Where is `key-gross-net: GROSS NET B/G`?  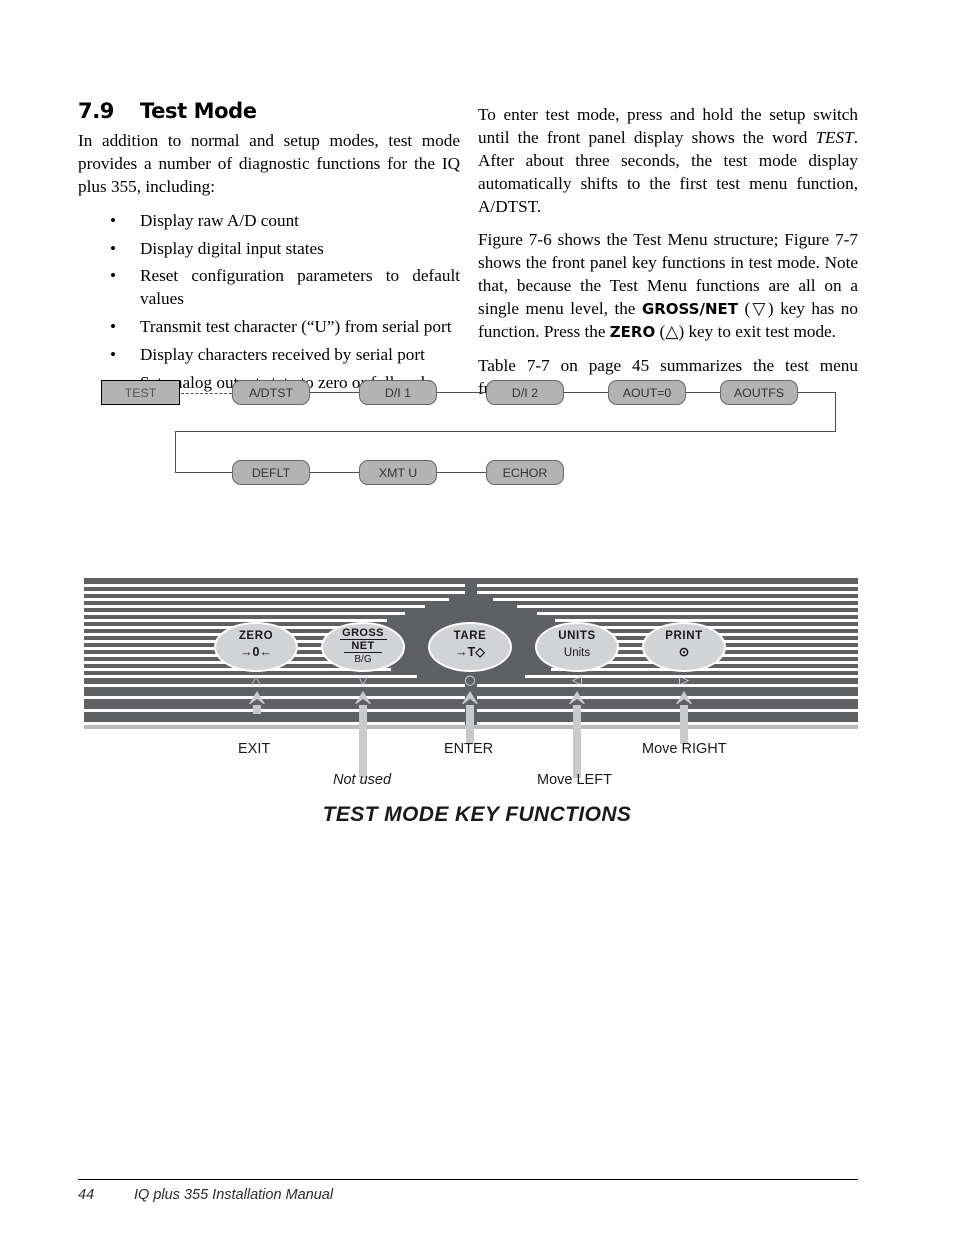
key-gross-net: GROSS NET B/G is located at coordinates (363, 647).